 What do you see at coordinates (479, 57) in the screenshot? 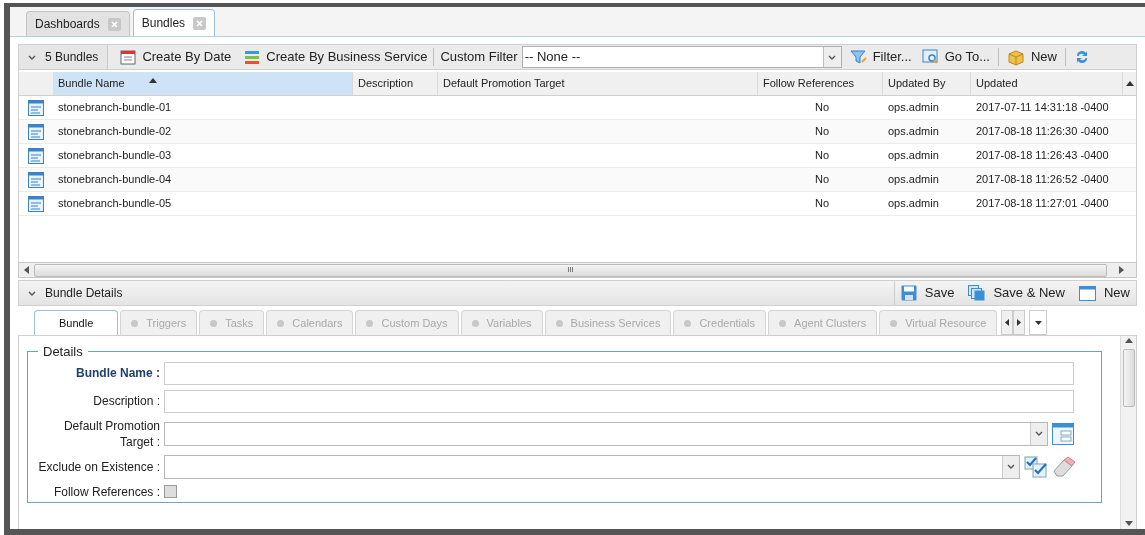
I see `custom-filter-label: Custom Filter` at bounding box center [479, 57].